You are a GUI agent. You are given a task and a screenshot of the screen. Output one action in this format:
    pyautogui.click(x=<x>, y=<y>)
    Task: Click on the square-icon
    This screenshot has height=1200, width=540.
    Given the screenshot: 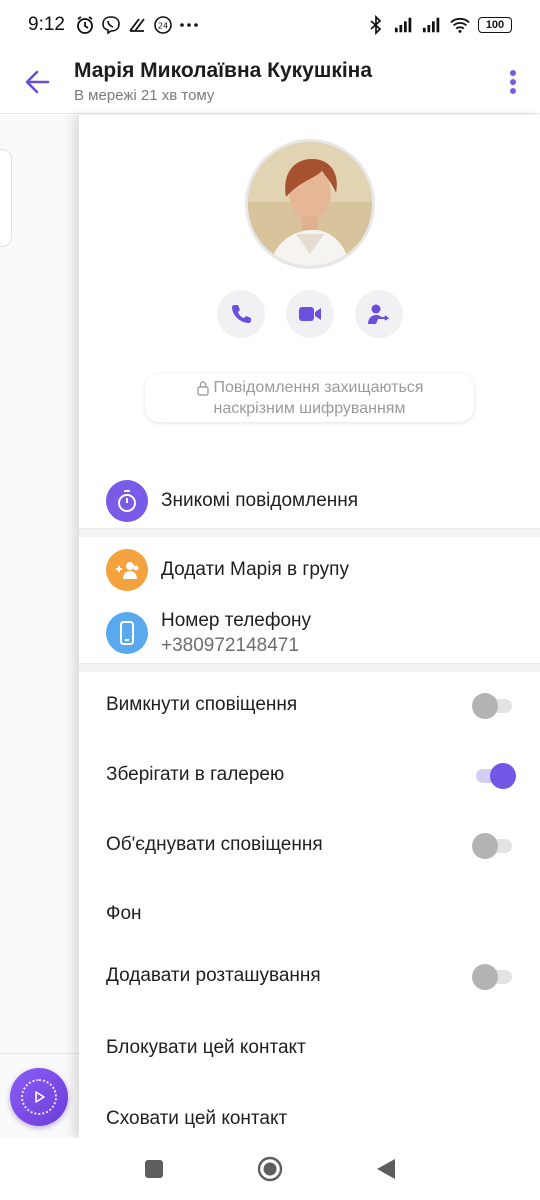 What is the action you would take?
    pyautogui.click(x=154, y=1169)
    